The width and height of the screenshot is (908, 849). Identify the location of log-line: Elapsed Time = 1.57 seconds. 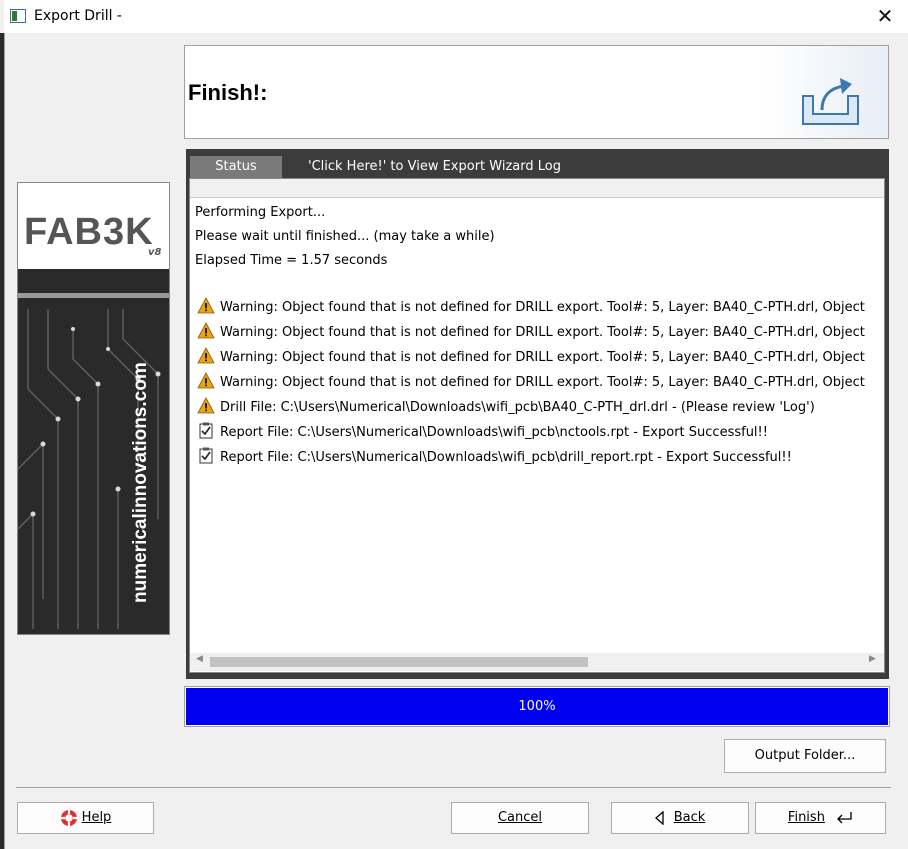
(291, 260).